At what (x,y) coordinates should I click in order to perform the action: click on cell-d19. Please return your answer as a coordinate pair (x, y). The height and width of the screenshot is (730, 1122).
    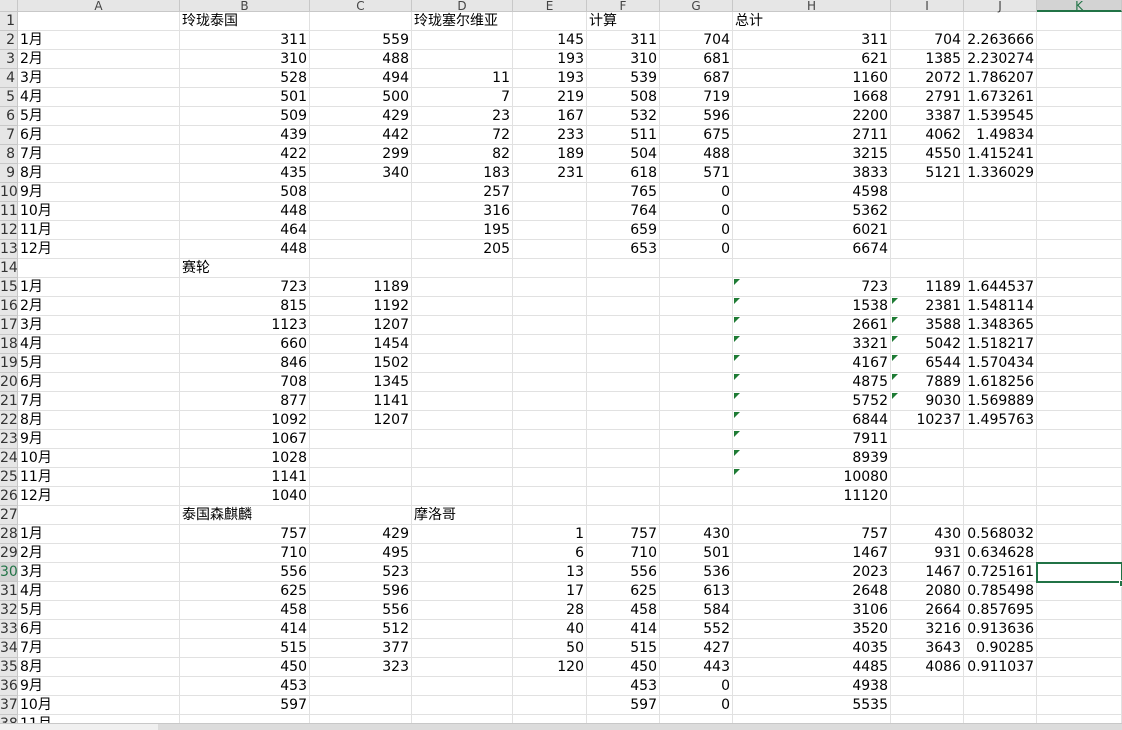
    Looking at the image, I should click on (462, 363).